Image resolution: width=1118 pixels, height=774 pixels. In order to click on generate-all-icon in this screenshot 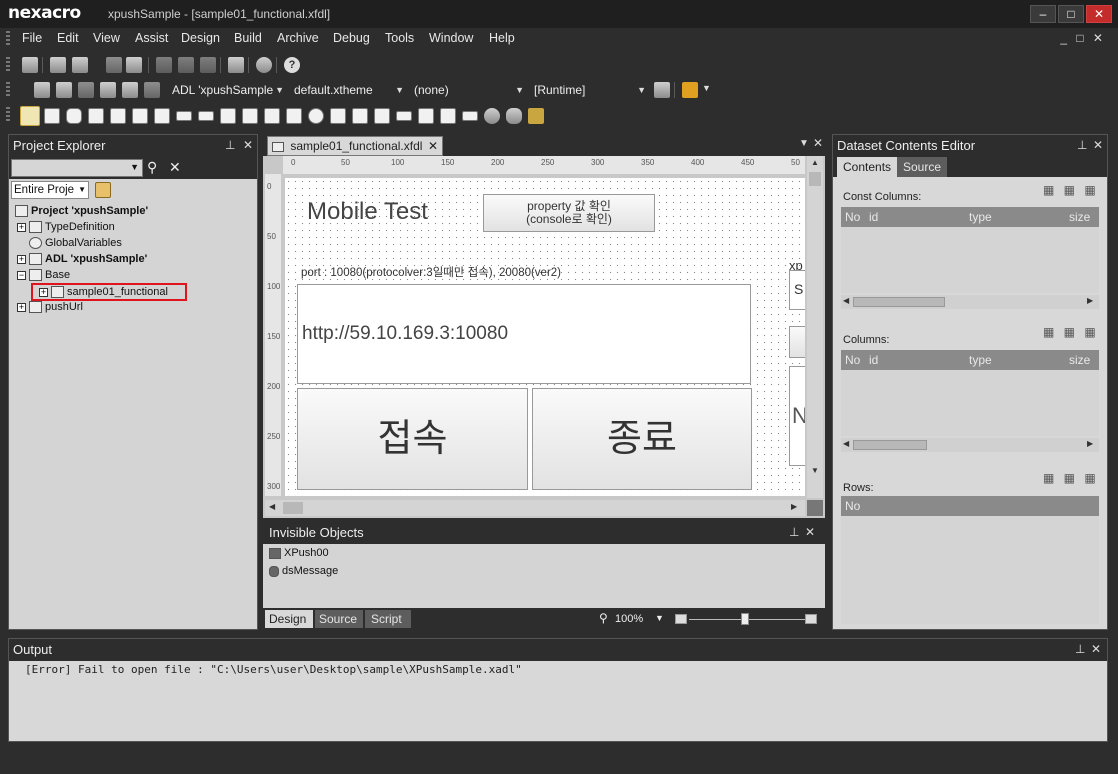, I will do `click(130, 90)`.